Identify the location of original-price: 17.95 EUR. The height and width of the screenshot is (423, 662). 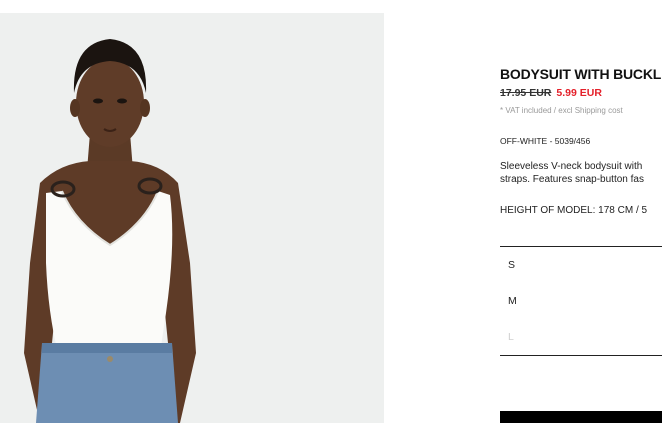
(526, 93).